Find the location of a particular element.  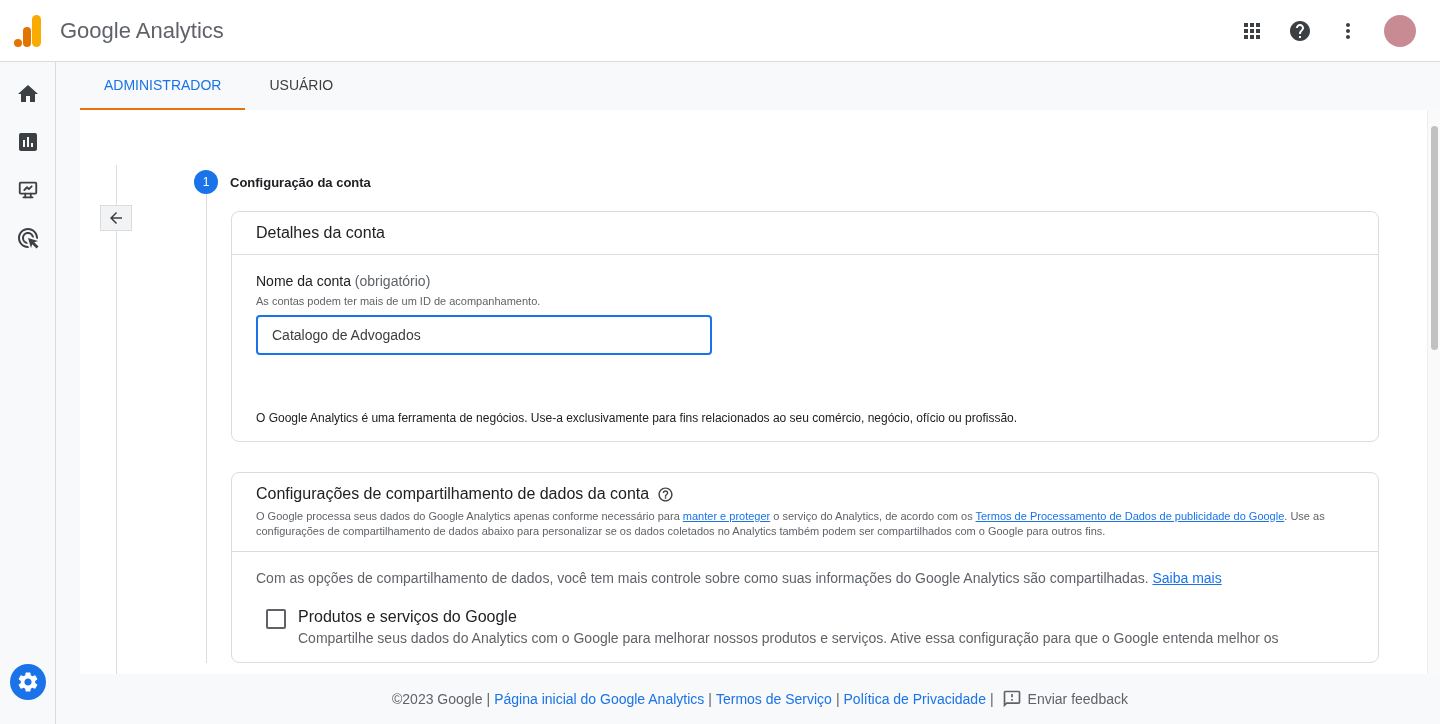

scrollbar-thumb is located at coordinates (1434, 238).